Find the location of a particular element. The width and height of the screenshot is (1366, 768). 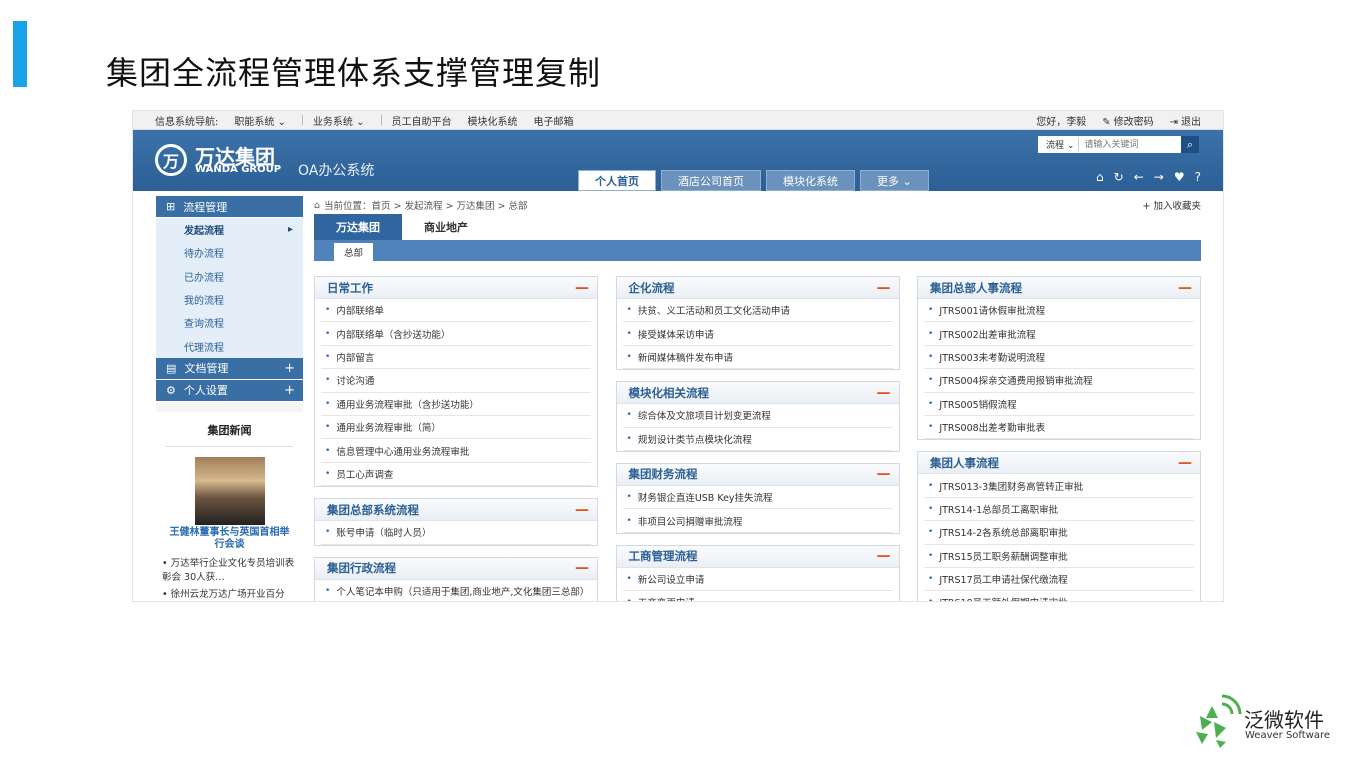

nav-item-functional: 职能系统 ⌄ is located at coordinates (260, 120).